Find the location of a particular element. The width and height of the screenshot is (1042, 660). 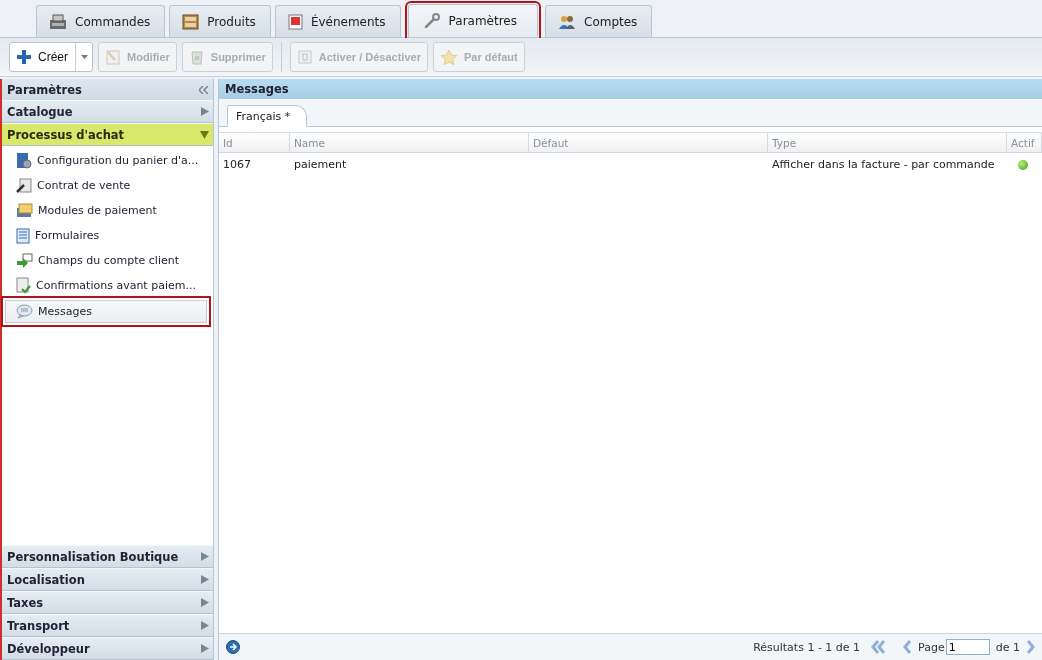

people-icon is located at coordinates (567, 21).